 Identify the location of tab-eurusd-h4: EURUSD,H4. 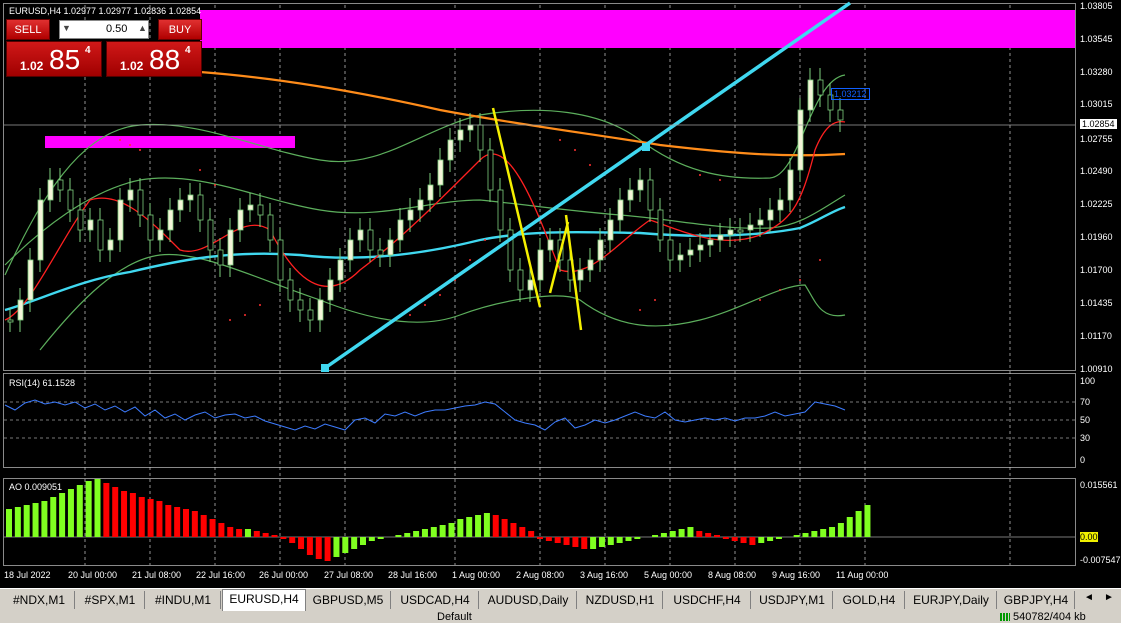
(264, 600).